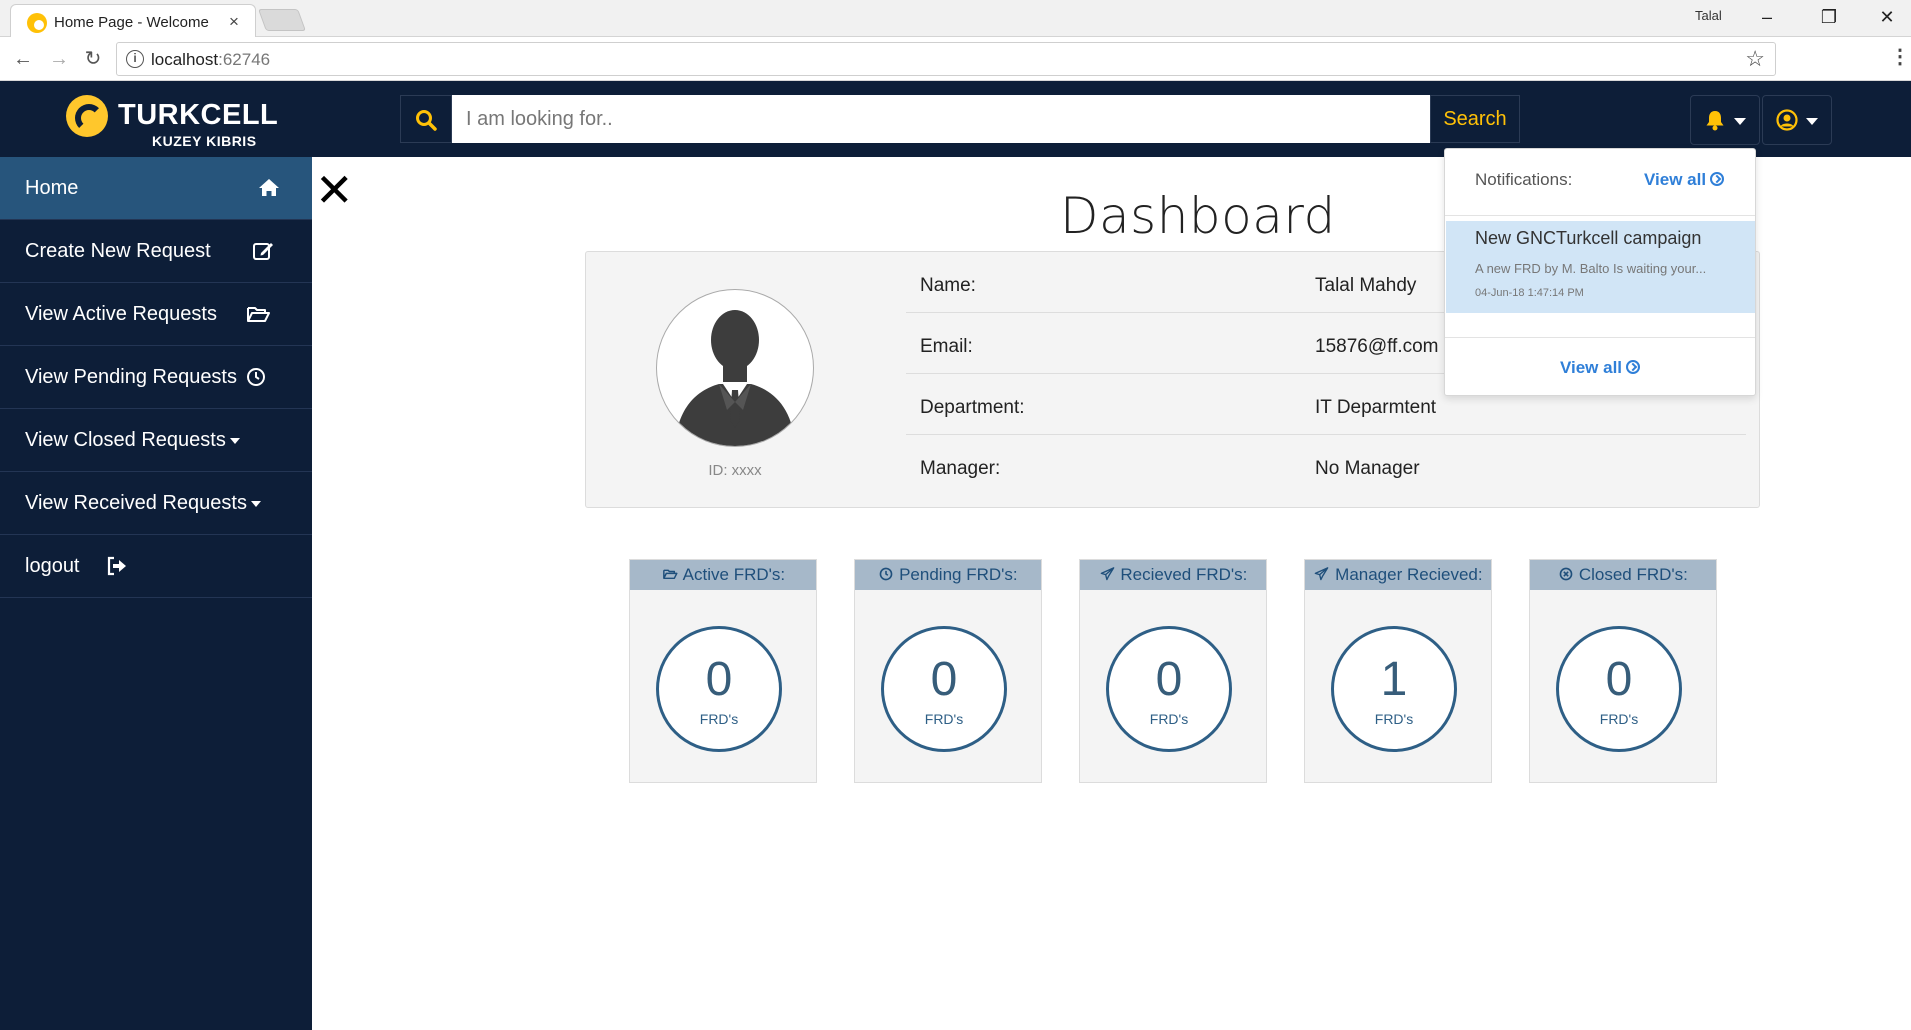 The width and height of the screenshot is (1911, 1030). Describe the element at coordinates (946, 346) in the screenshot. I see `profile-label: Email:` at that location.